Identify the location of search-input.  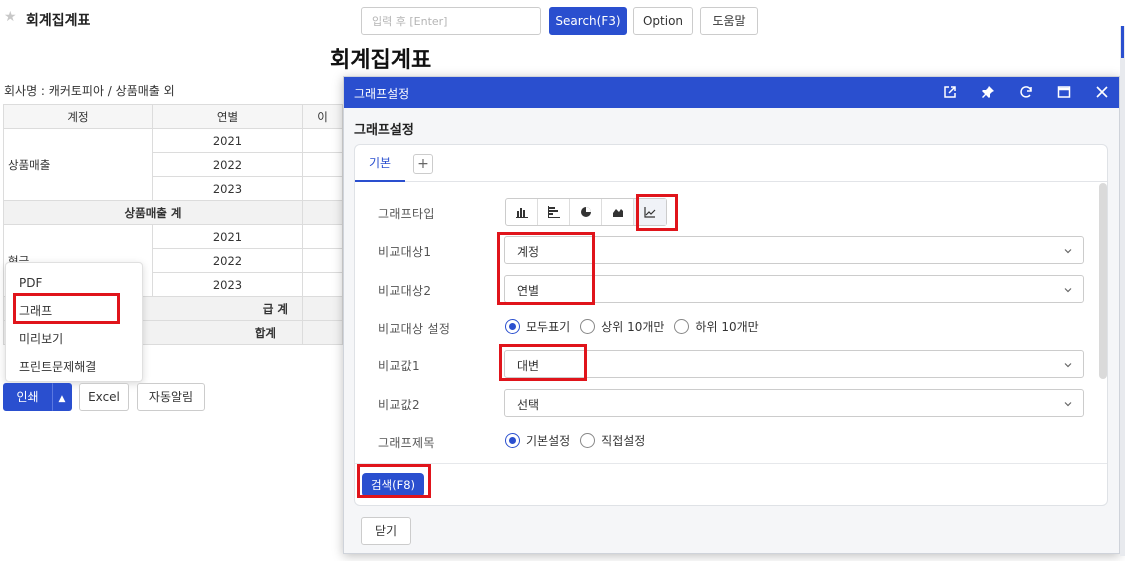
(451, 21).